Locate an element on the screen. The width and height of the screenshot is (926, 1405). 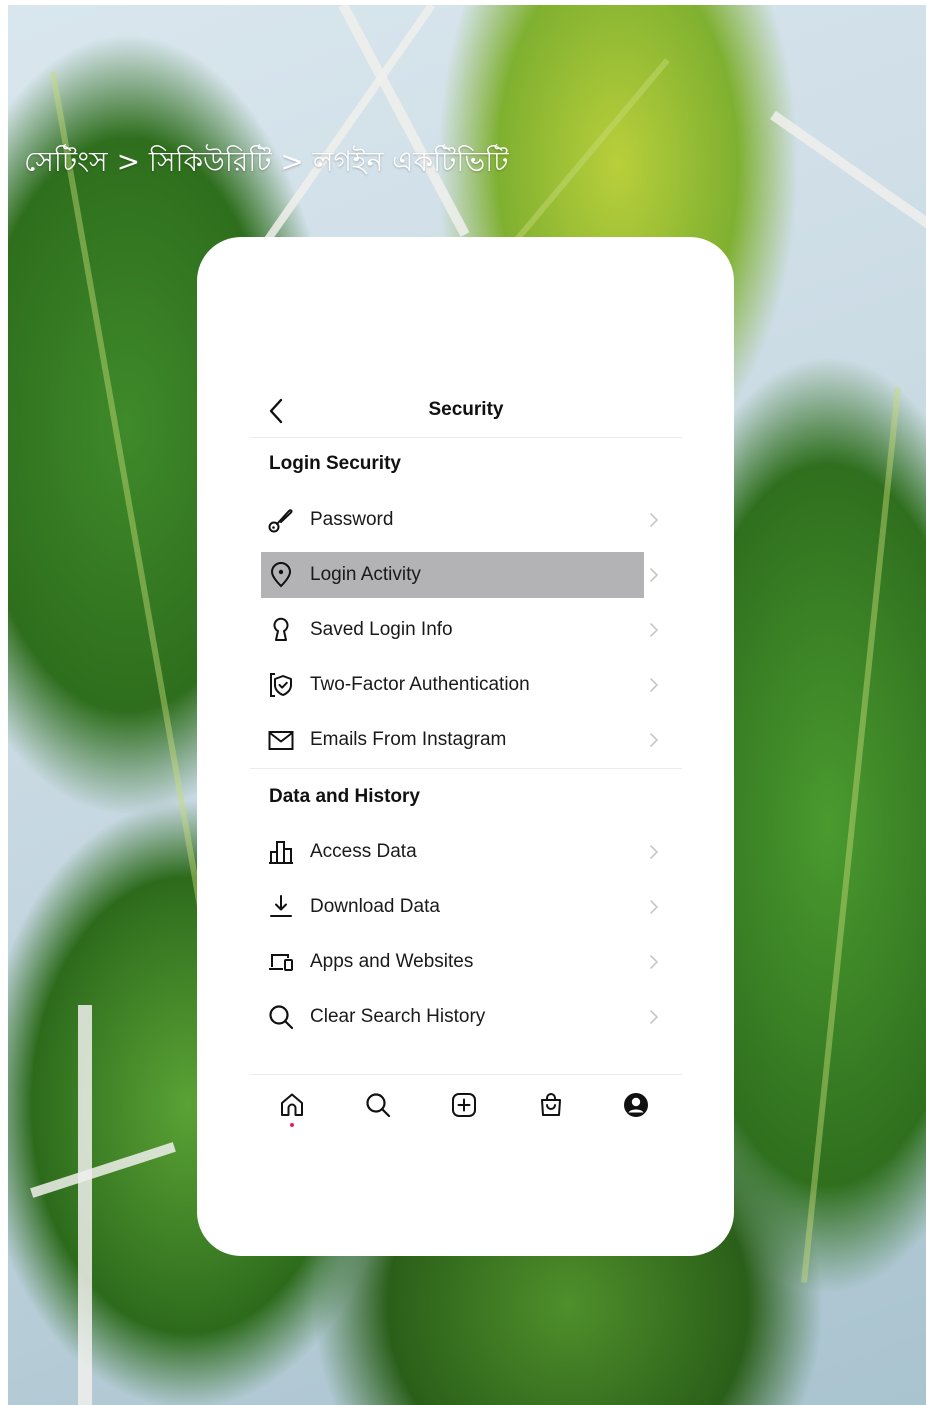
menu-item-two-factor-authentication: Two-Factor Authentication is located at coordinates (463, 685).